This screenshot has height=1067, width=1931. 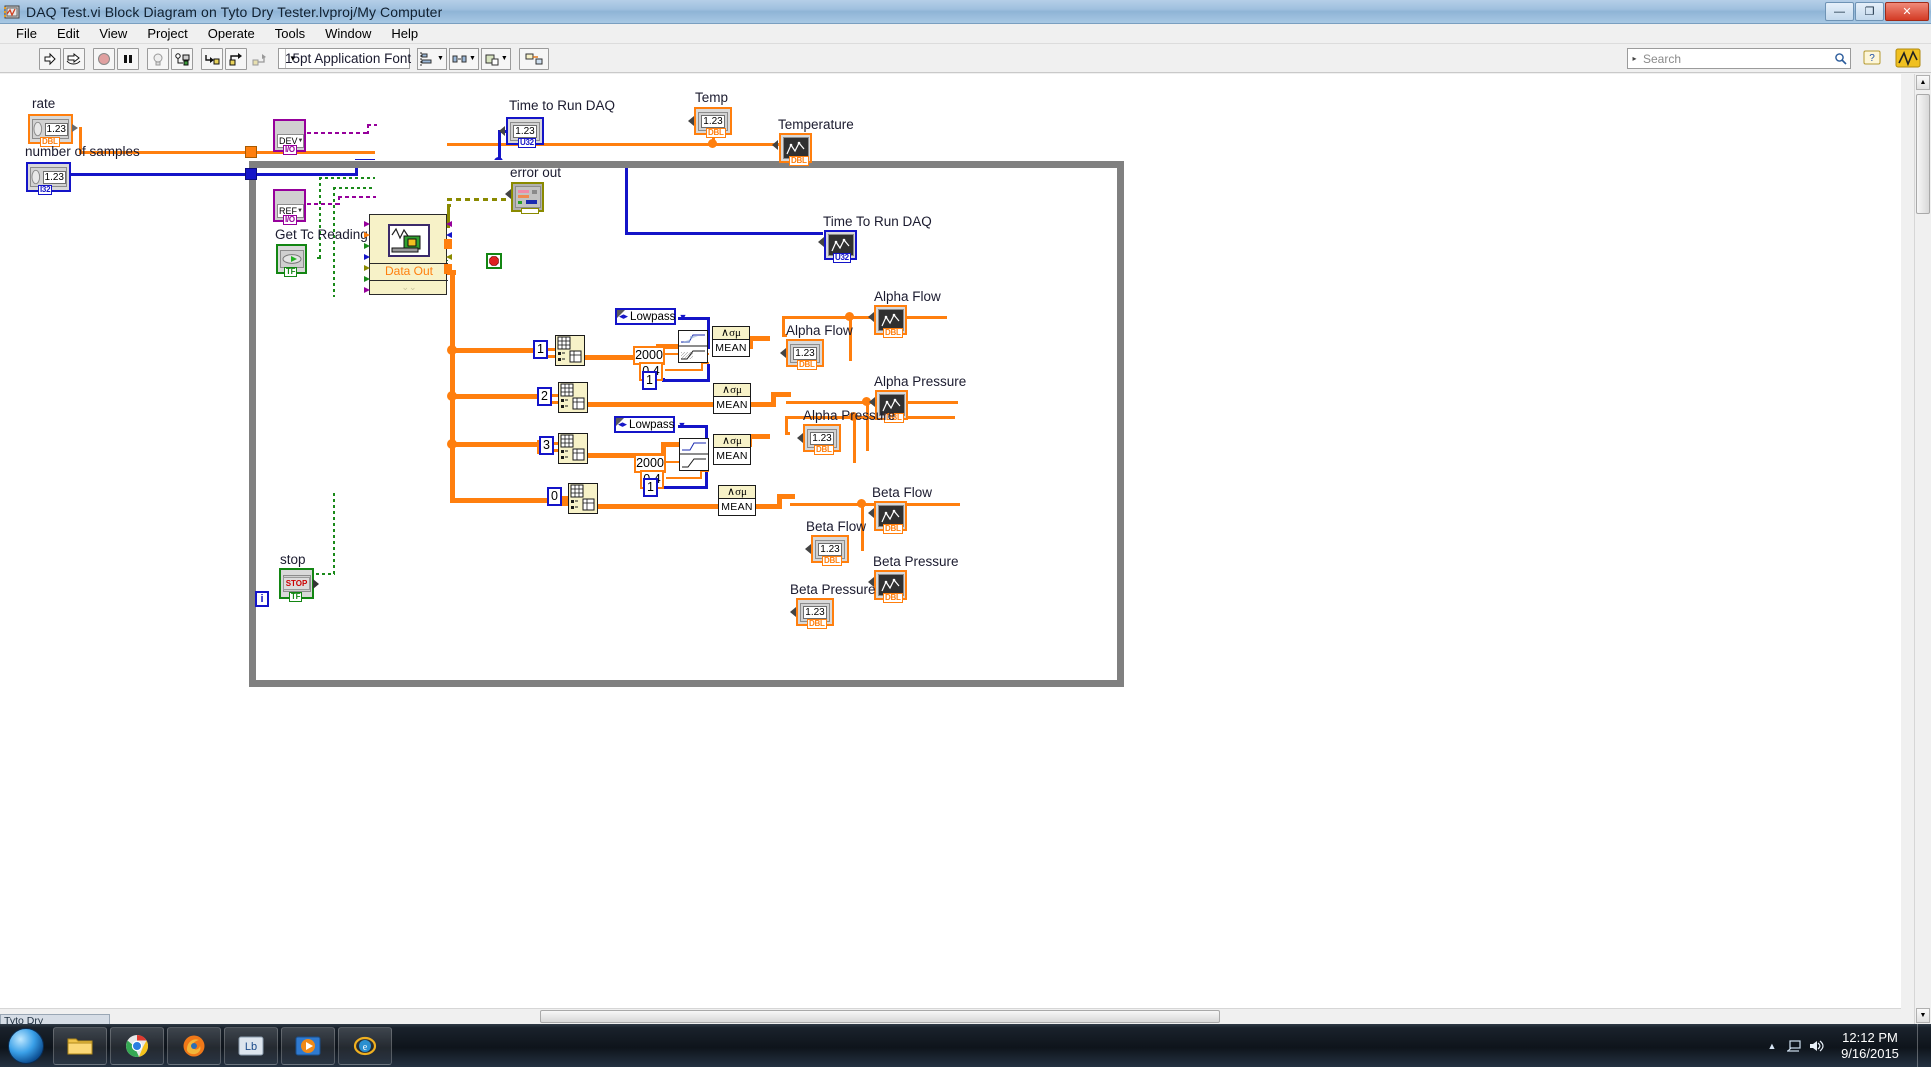 I want to click on index-constant-3: 3, so click(x=546, y=445).